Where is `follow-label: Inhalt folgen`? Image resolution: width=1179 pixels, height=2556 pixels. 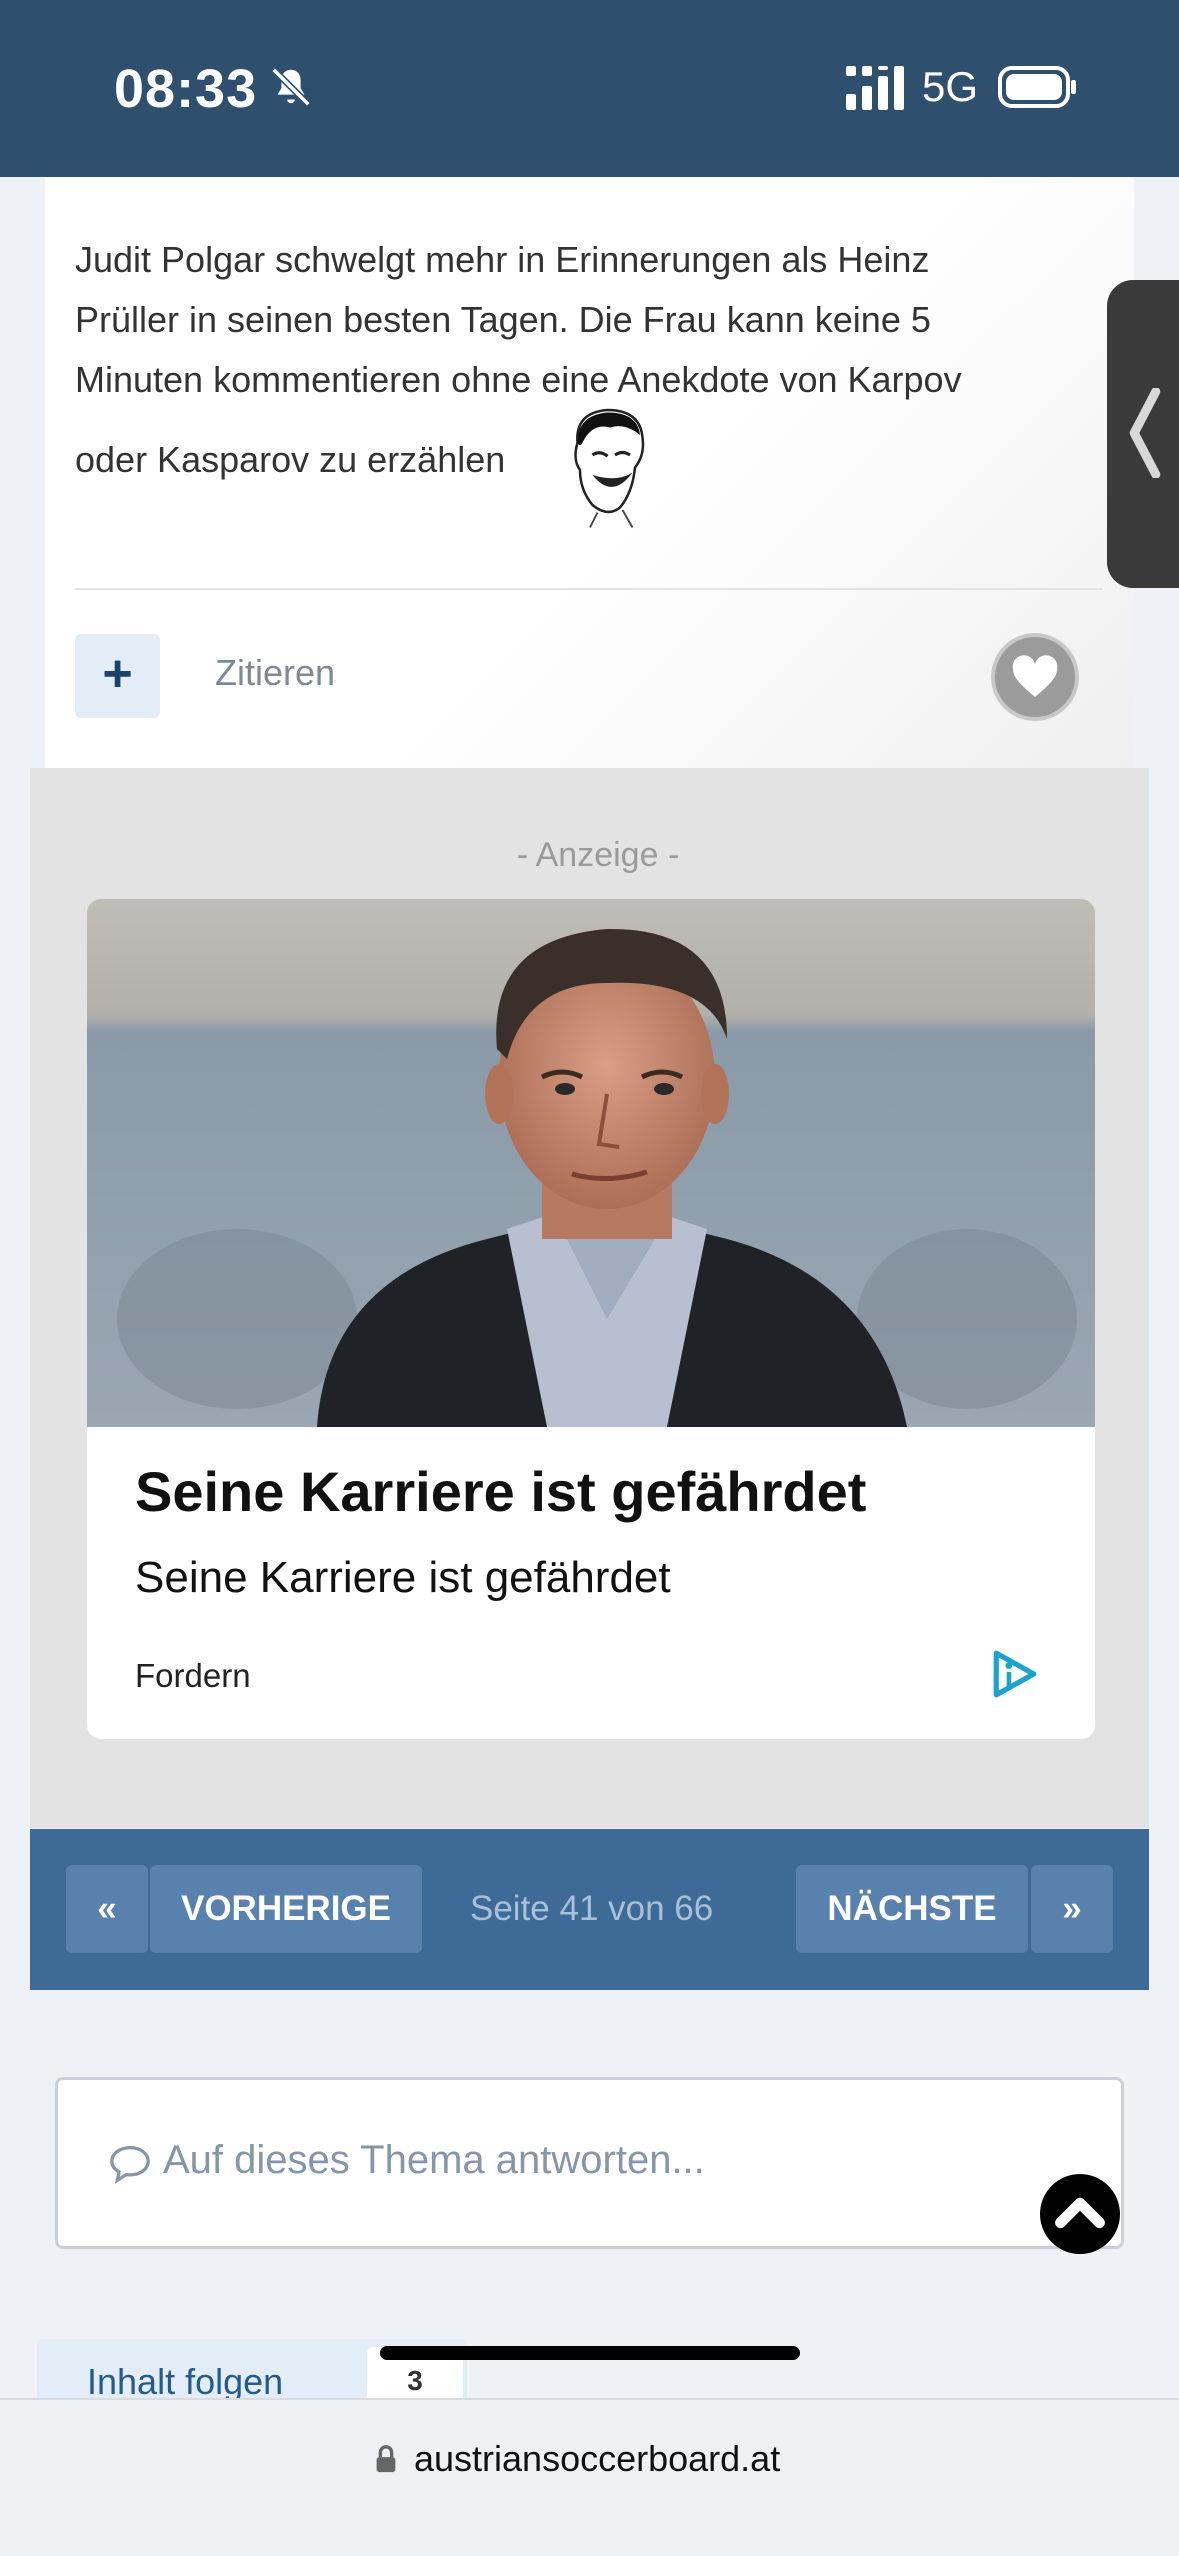
follow-label: Inhalt folgen is located at coordinates (185, 2381).